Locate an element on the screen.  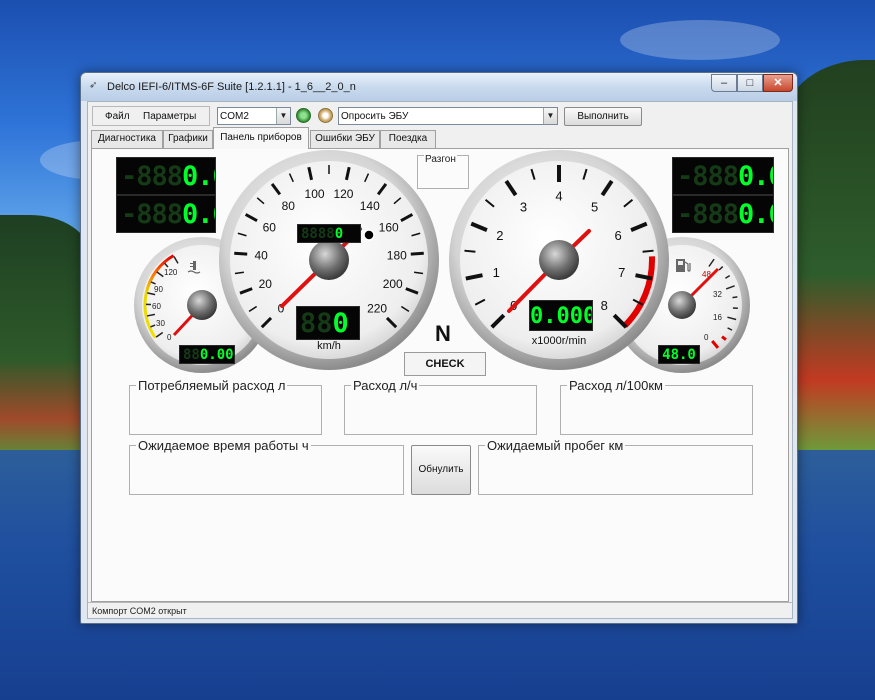
speed-tick-label: 120 is located at coordinates (343, 194).